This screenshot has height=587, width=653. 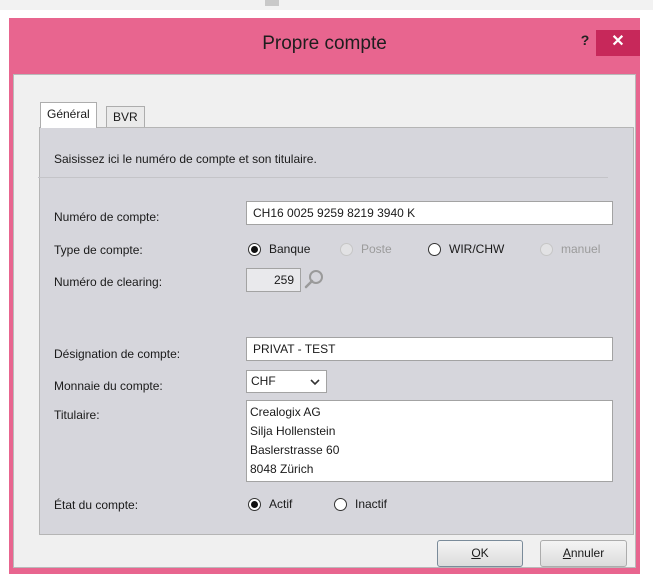 I want to click on background-stub, so click(x=272, y=3).